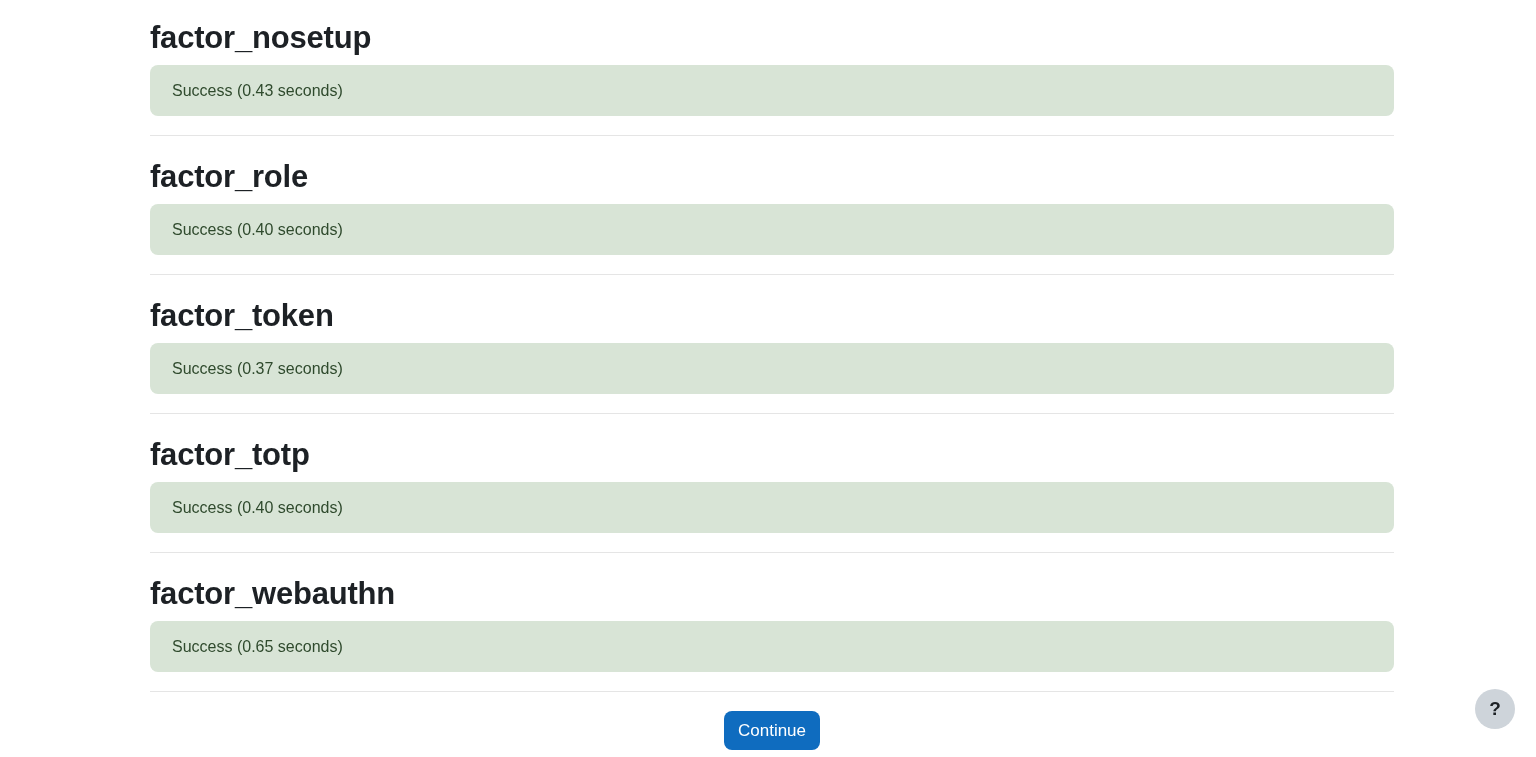 The image size is (1536, 757). What do you see at coordinates (772, 90) in the screenshot?
I see `success-alert: Success (0.43 seconds)` at bounding box center [772, 90].